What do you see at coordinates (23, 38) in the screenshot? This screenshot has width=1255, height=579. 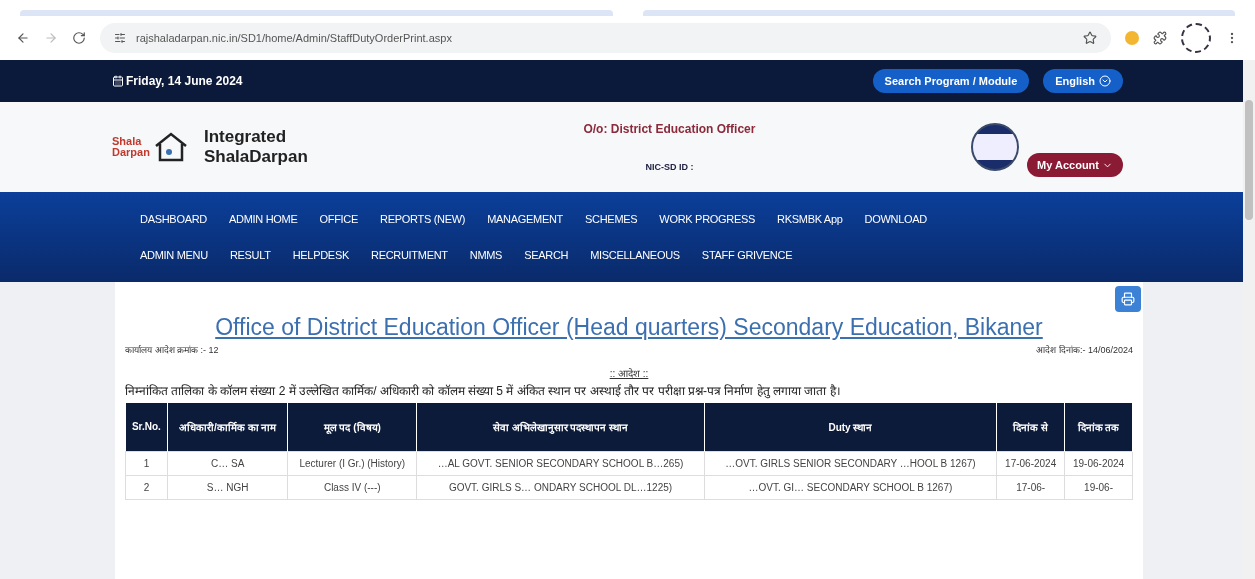 I see `back-icon` at bounding box center [23, 38].